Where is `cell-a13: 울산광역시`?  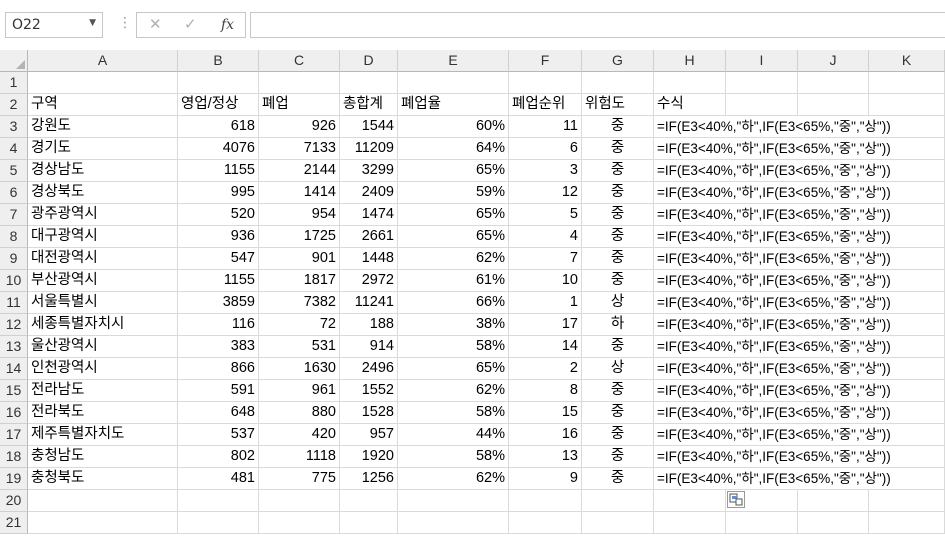 cell-a13: 울산광역시 is located at coordinates (103, 347).